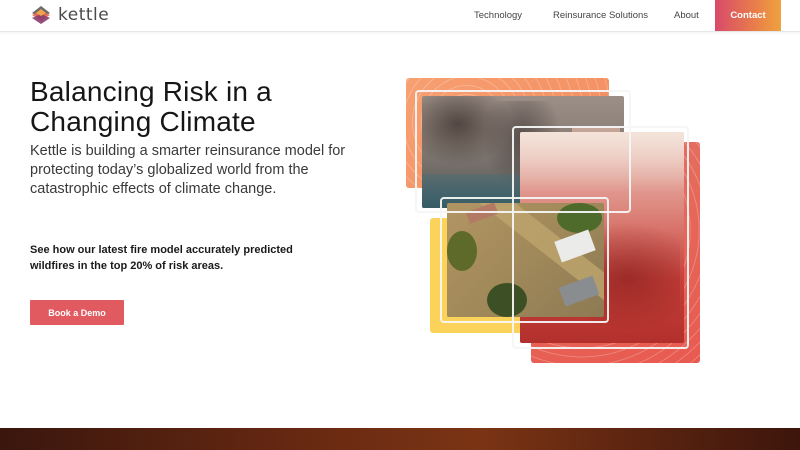 The width and height of the screenshot is (800, 450). What do you see at coordinates (400, 439) in the screenshot?
I see `next-section-band` at bounding box center [400, 439].